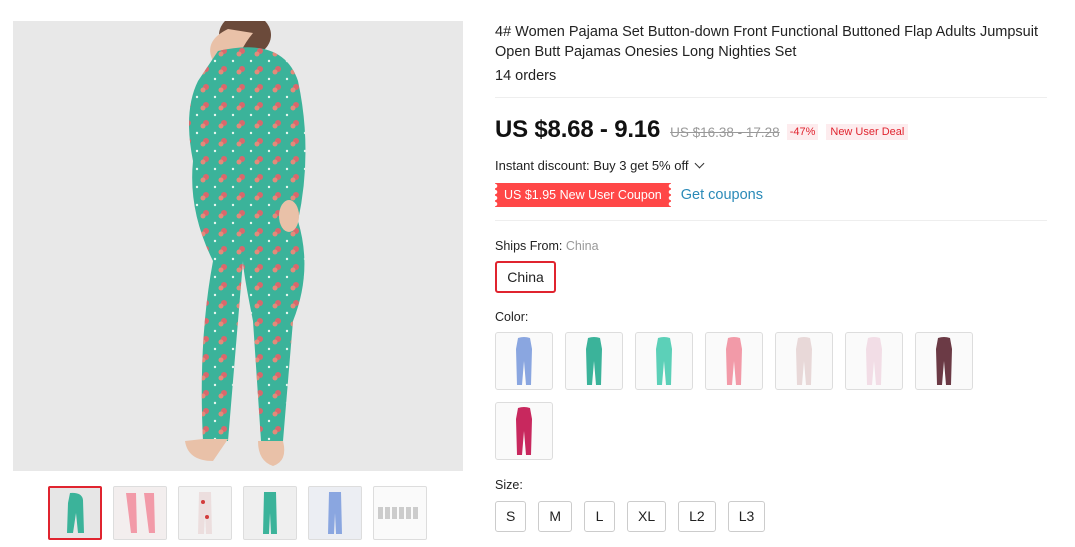  I want to click on jumpsuit-white-pink-icon, so click(874, 361).